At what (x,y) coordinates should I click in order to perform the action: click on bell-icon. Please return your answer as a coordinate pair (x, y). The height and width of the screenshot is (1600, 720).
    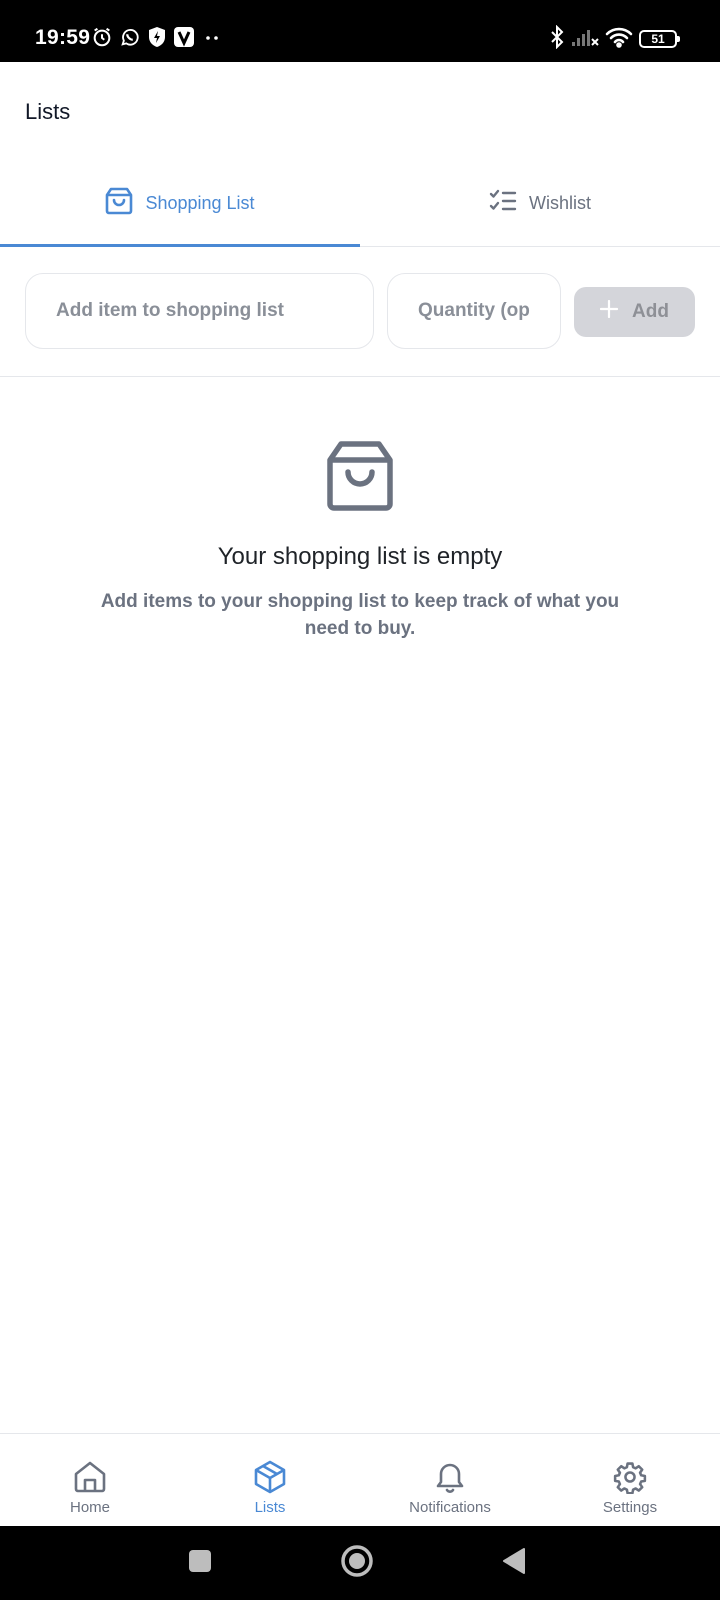
    Looking at the image, I should click on (450, 1477).